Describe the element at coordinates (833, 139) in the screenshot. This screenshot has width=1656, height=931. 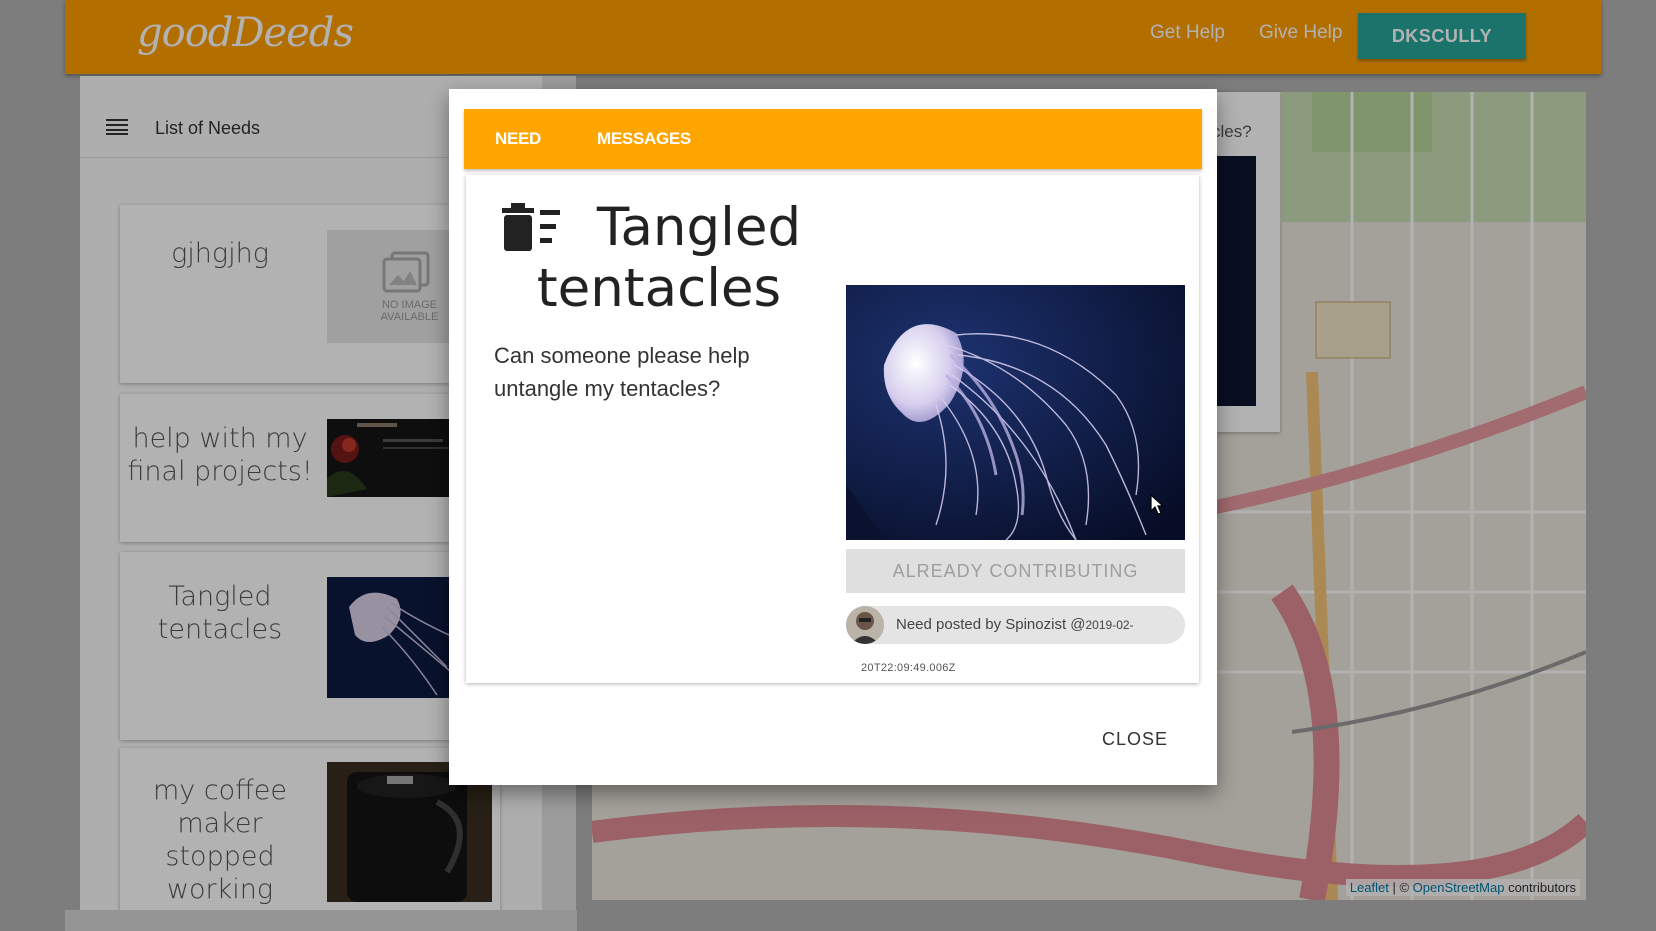
I see `modal-tabs: NEED MESSAGES` at that location.